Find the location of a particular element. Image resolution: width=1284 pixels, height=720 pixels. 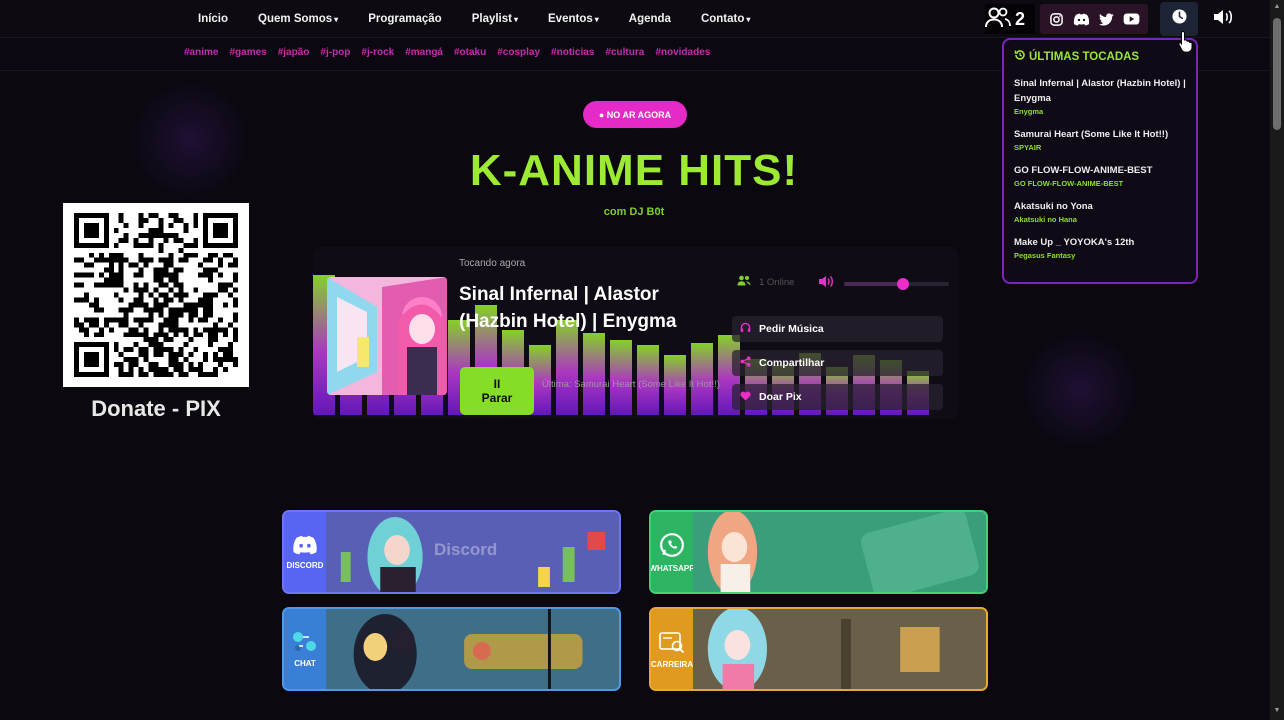

tag-link: #j-rock is located at coordinates (377, 52).